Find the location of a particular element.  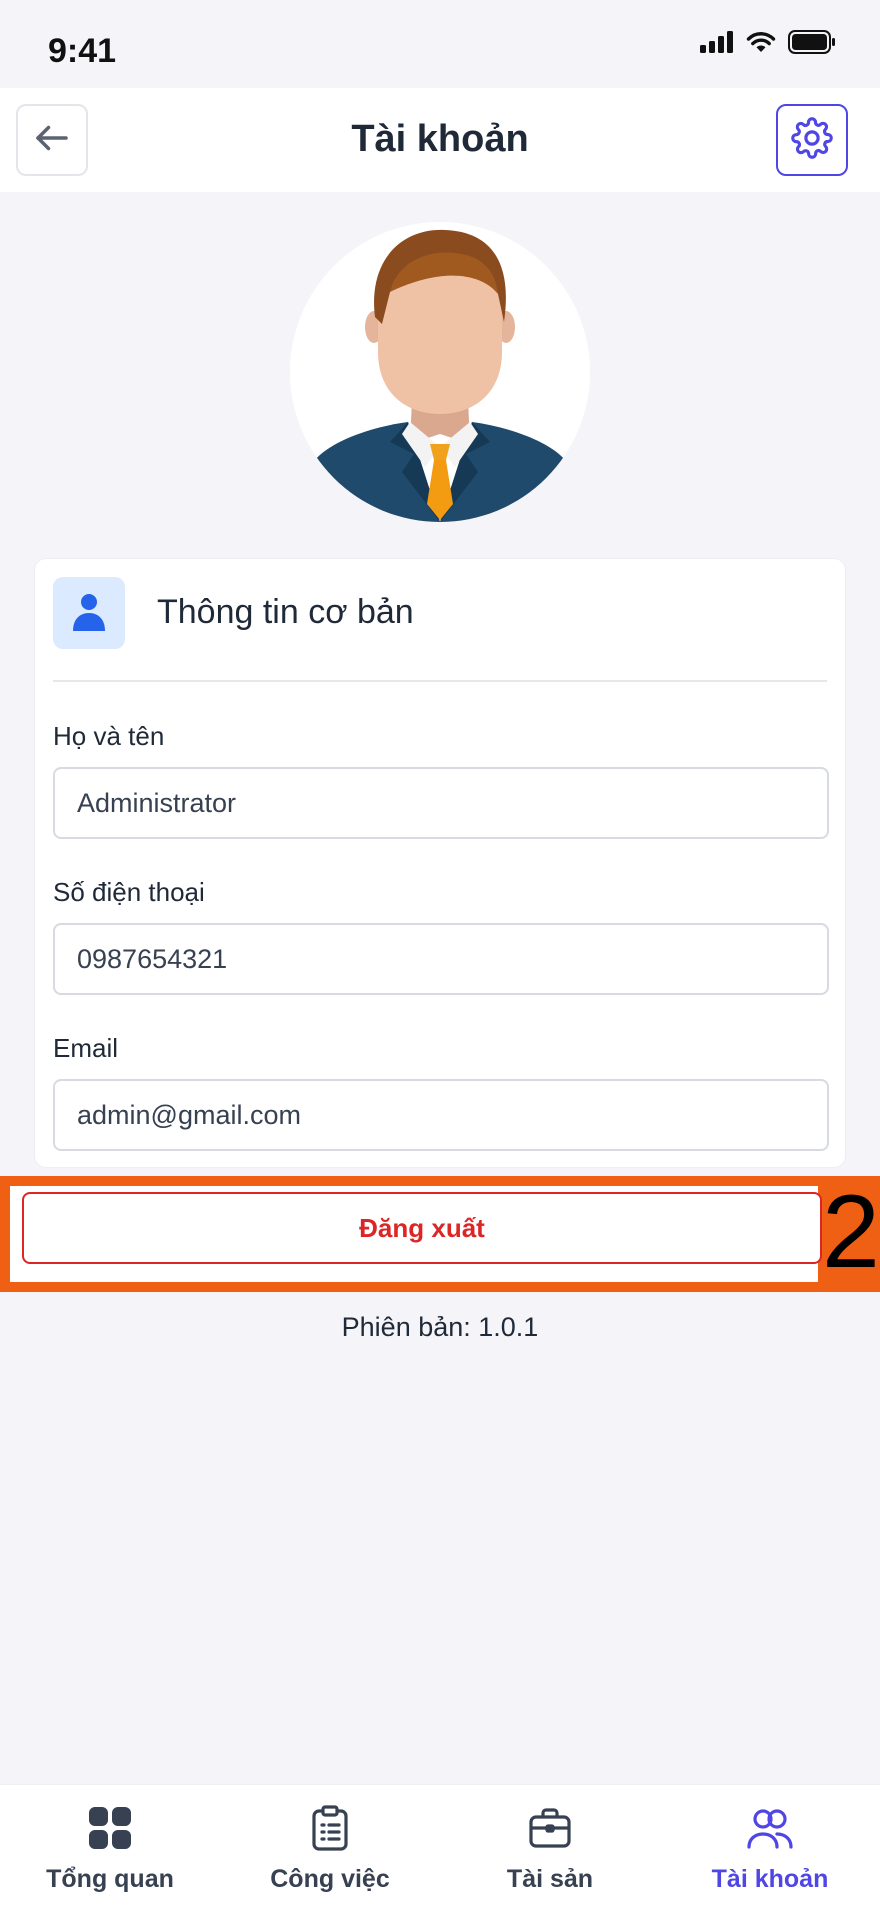

status-icons is located at coordinates (768, 44).